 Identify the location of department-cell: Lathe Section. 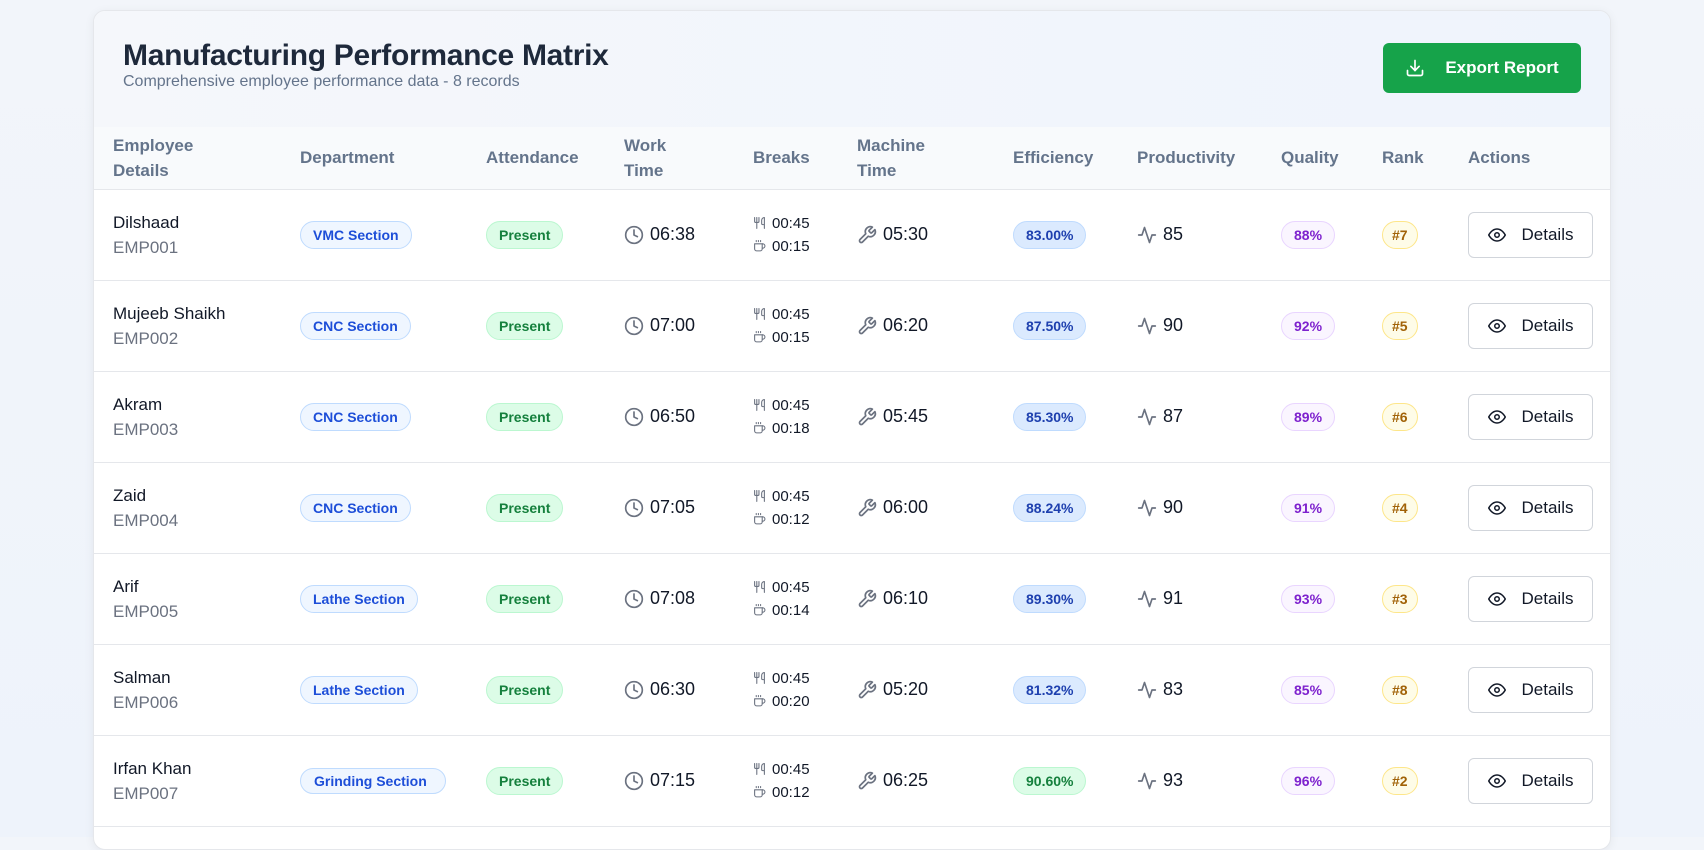
(374, 599).